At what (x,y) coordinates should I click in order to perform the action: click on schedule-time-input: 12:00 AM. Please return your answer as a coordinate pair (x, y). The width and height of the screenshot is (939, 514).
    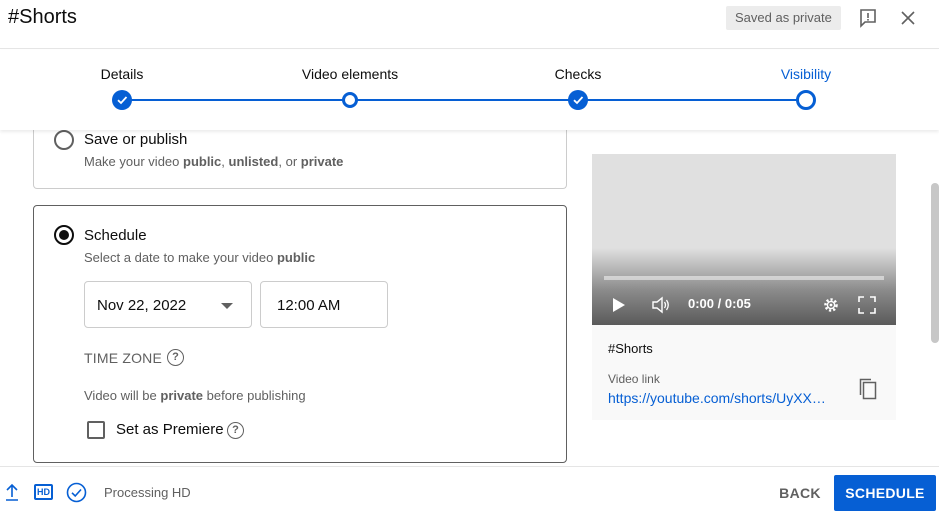
    Looking at the image, I should click on (324, 304).